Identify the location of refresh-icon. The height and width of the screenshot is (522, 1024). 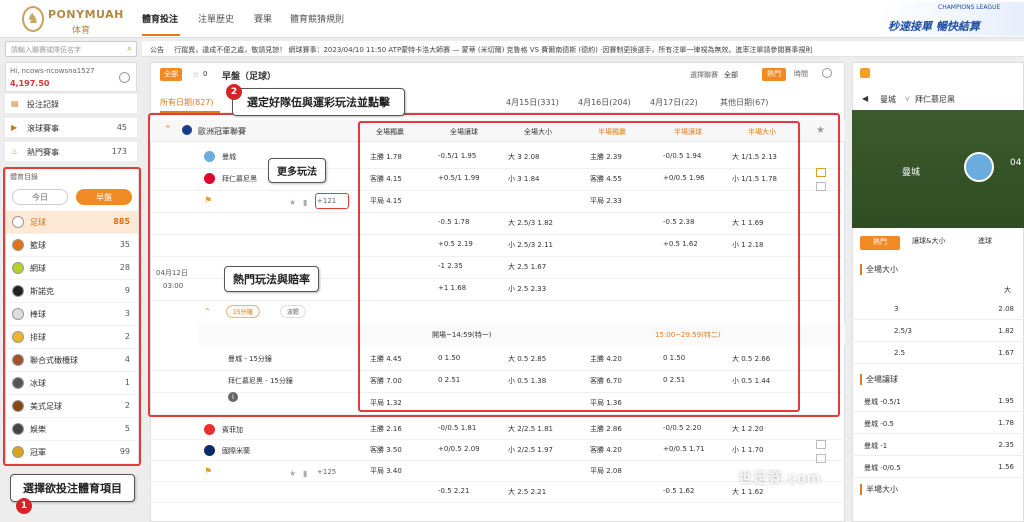
(124, 77).